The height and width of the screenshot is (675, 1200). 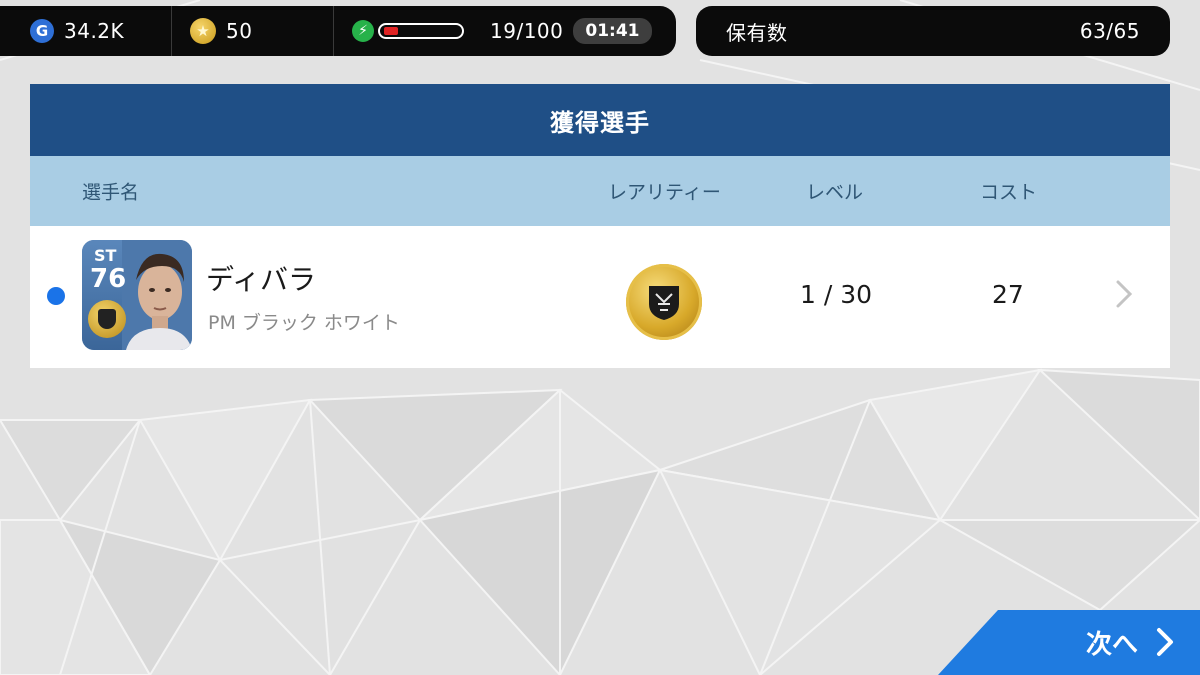 What do you see at coordinates (1165, 642) in the screenshot?
I see `next-chevron-icon` at bounding box center [1165, 642].